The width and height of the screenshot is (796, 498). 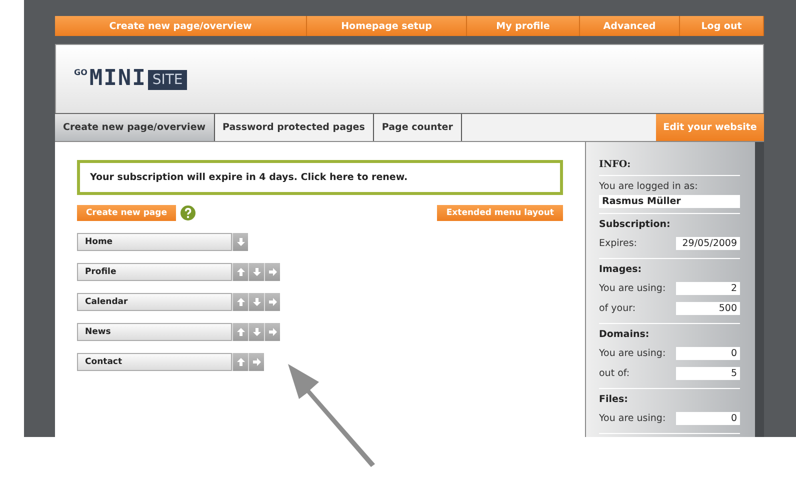 What do you see at coordinates (649, 186) in the screenshot?
I see `info-label: You are logged in as:` at bounding box center [649, 186].